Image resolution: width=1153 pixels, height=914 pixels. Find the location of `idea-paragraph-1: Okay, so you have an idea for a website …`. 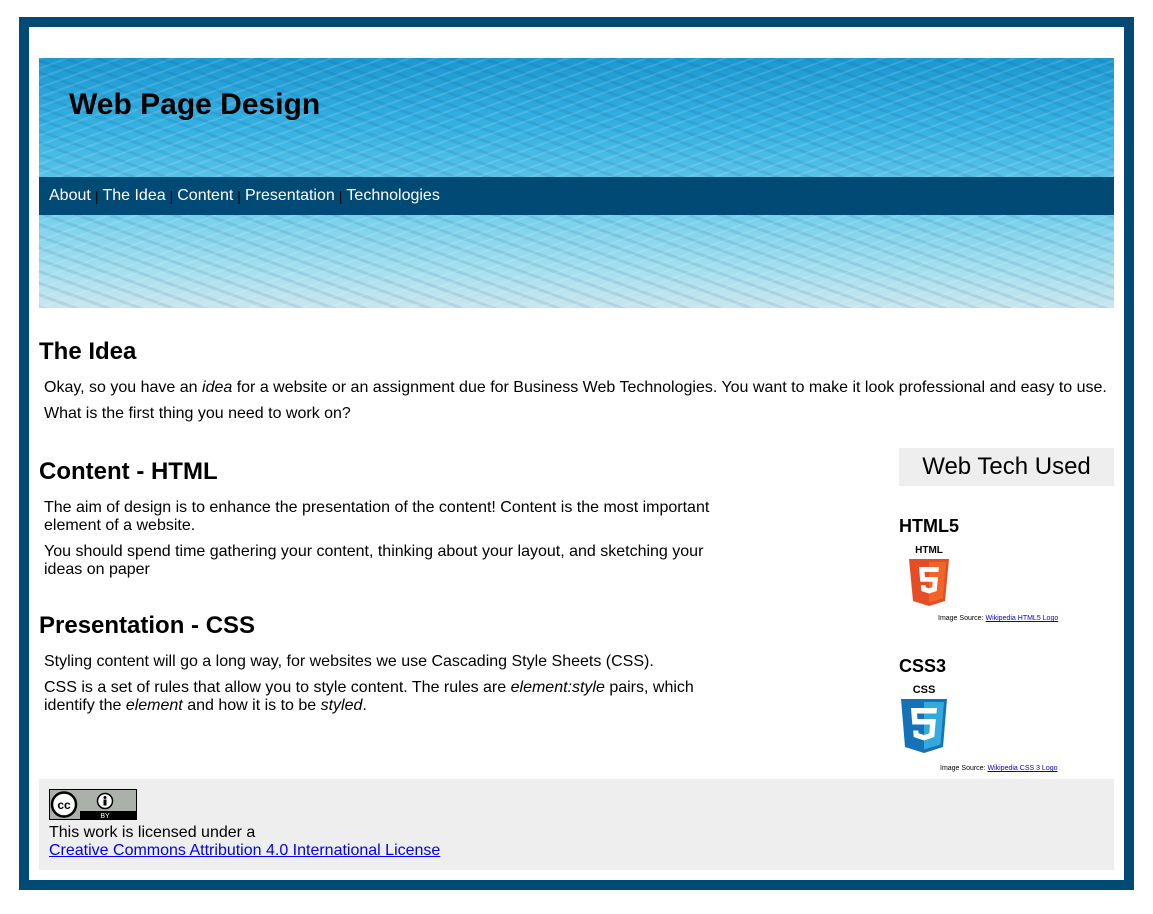

idea-paragraph-1: Okay, so you have an idea for a website … is located at coordinates (575, 387).